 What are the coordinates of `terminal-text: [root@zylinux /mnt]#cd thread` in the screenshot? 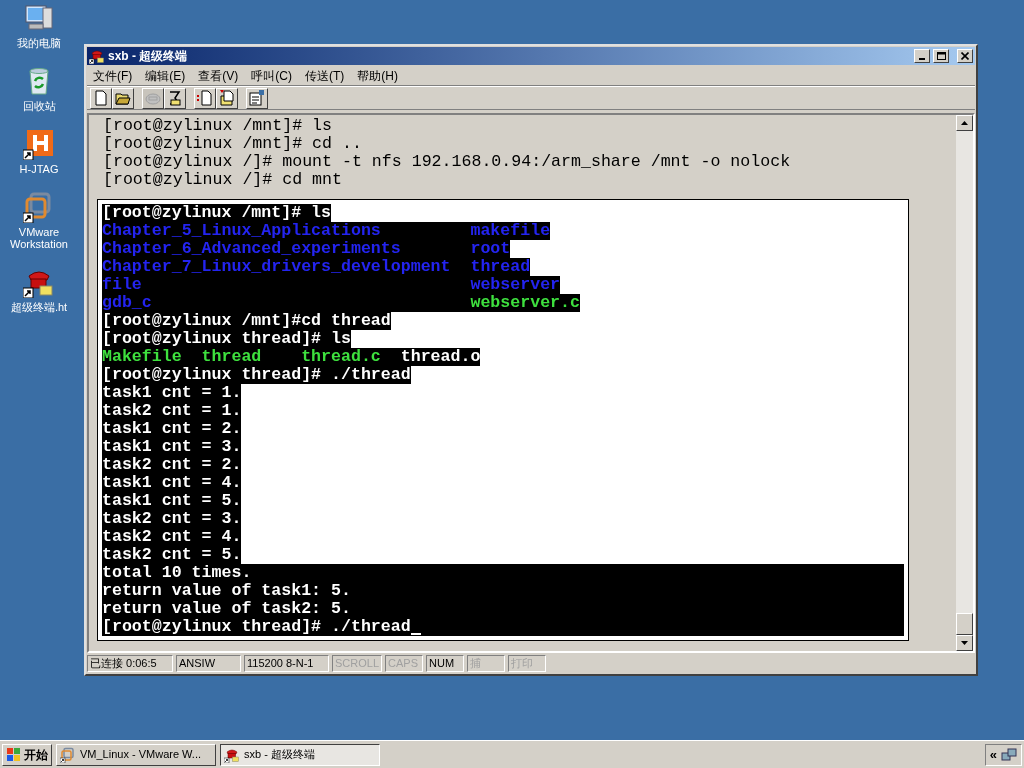 It's located at (246, 321).